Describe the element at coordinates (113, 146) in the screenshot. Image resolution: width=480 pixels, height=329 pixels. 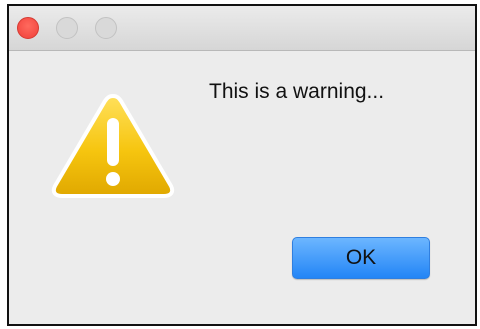
I see `warning-icon` at that location.